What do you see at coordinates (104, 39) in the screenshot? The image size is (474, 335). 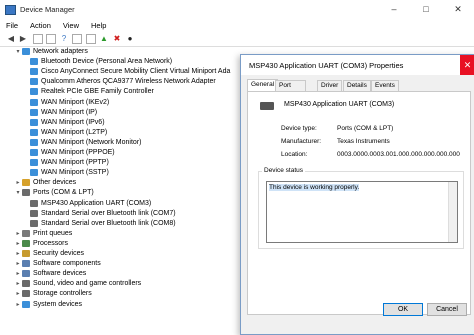 I see `update-driver-icon: ▲` at bounding box center [104, 39].